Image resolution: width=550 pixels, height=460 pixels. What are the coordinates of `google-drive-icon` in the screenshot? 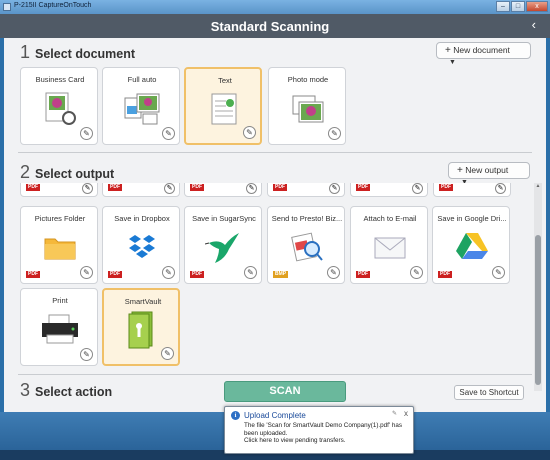 It's located at (472, 246).